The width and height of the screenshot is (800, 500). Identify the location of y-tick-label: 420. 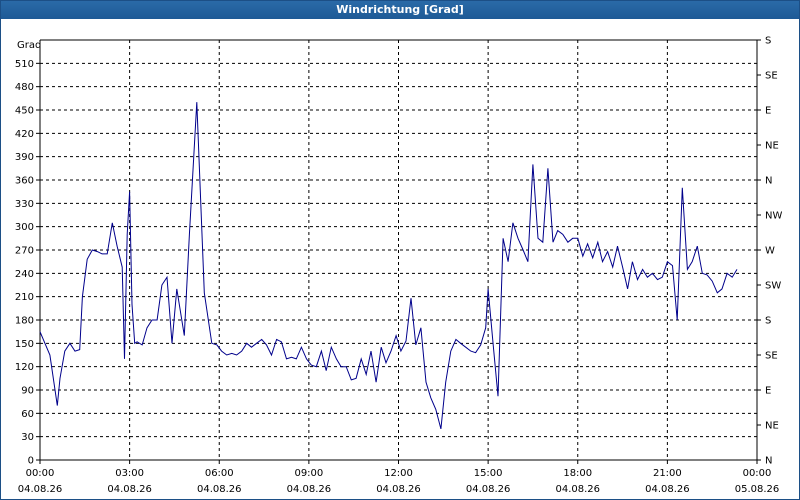
(24, 134).